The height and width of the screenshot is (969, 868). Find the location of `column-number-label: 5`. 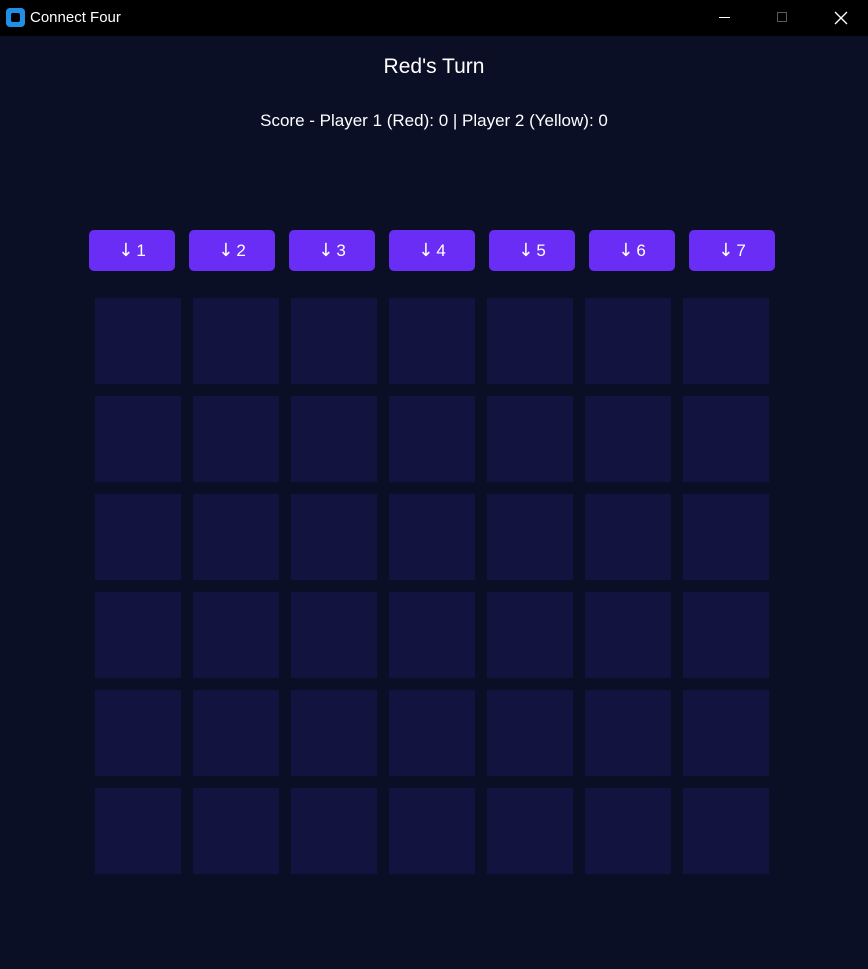

column-number-label: 5 is located at coordinates (541, 250).